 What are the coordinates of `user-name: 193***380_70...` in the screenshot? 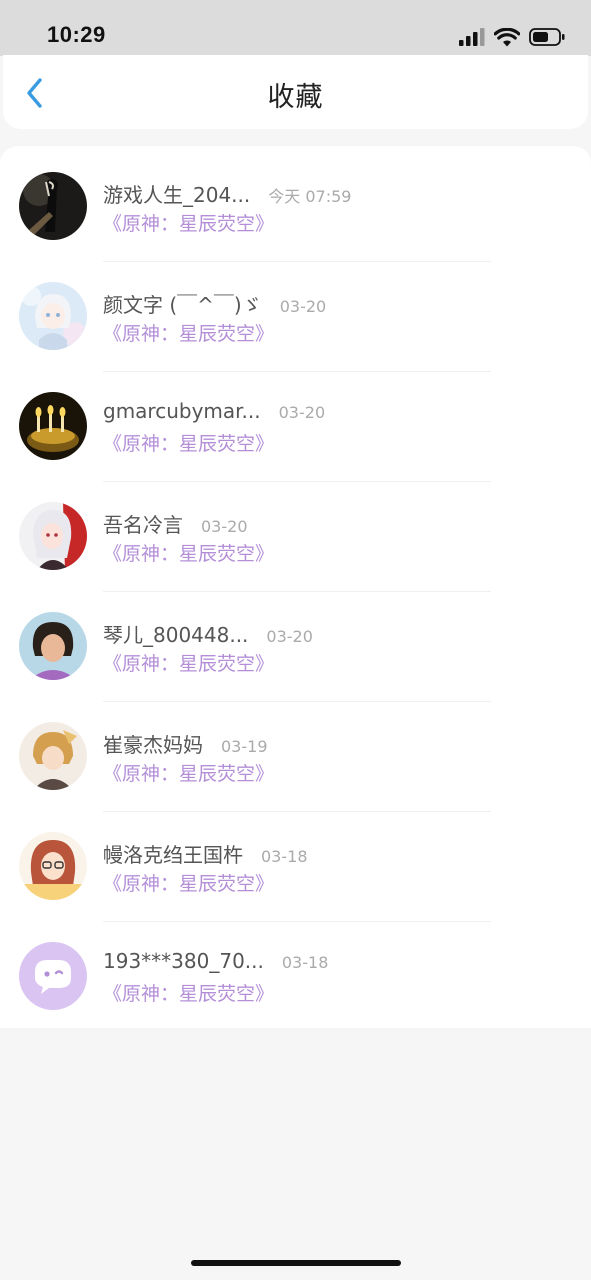 It's located at (183, 961).